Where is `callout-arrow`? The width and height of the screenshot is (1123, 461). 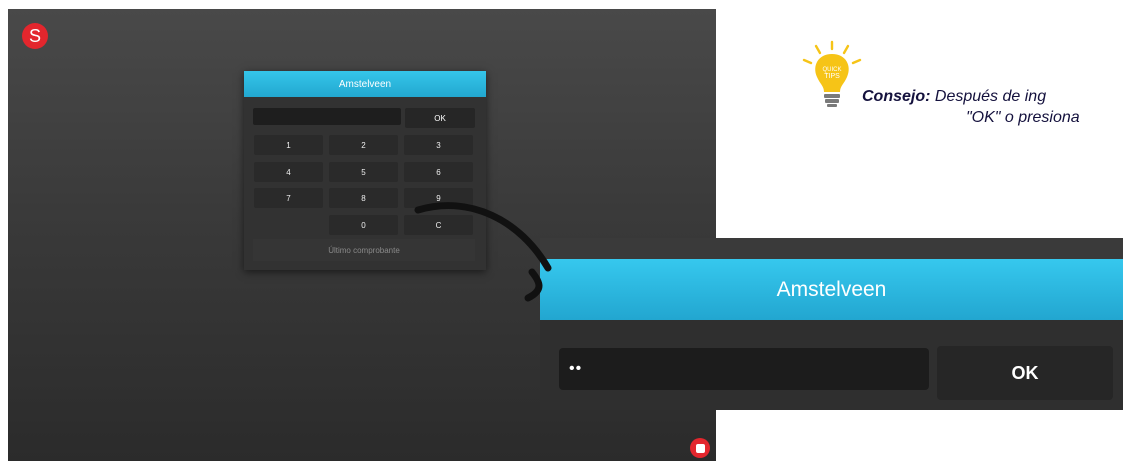 callout-arrow is located at coordinates (483, 252).